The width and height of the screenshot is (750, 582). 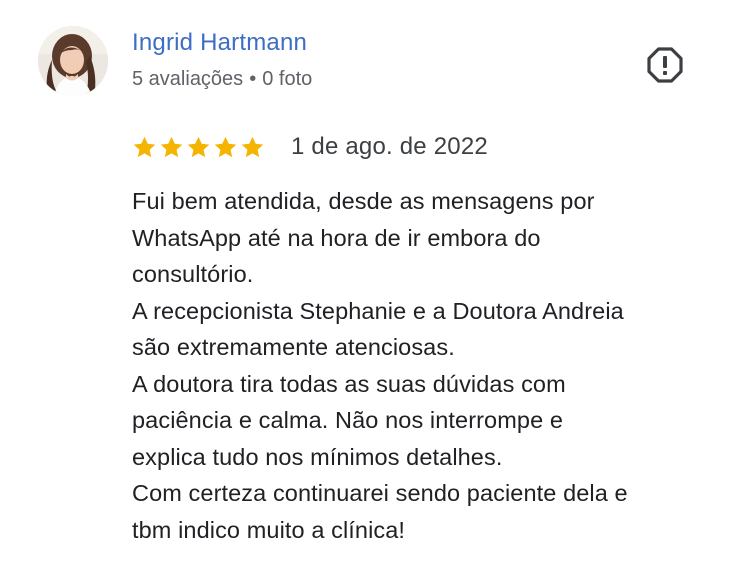 What do you see at coordinates (219, 43) in the screenshot?
I see `reviewer-name: Ingrid Hartmann` at bounding box center [219, 43].